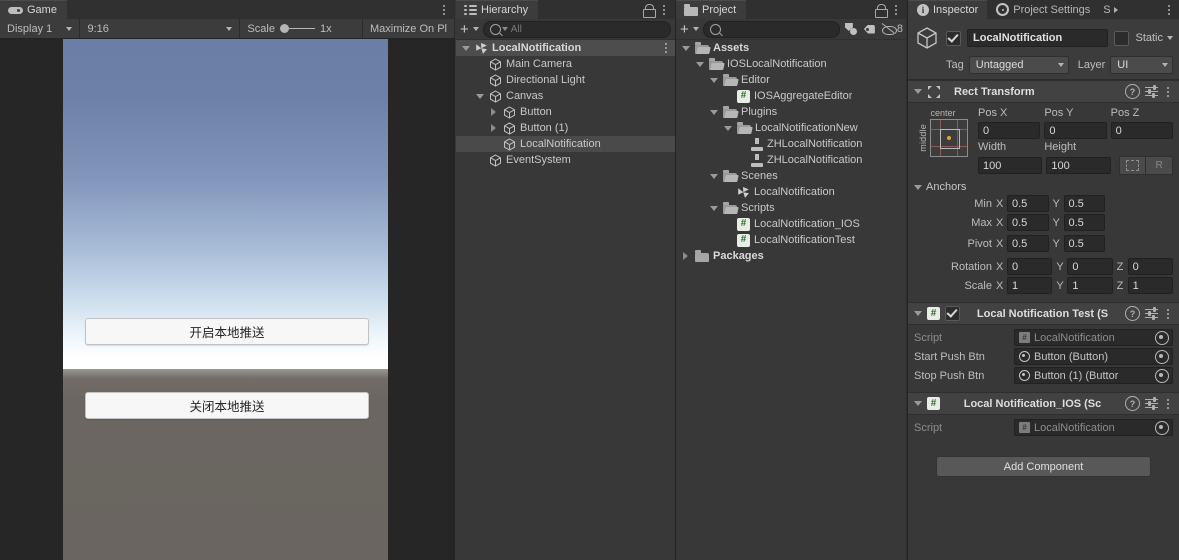  Describe the element at coordinates (791, 128) in the screenshot. I see `project-item: LocalNotificationNew` at that location.